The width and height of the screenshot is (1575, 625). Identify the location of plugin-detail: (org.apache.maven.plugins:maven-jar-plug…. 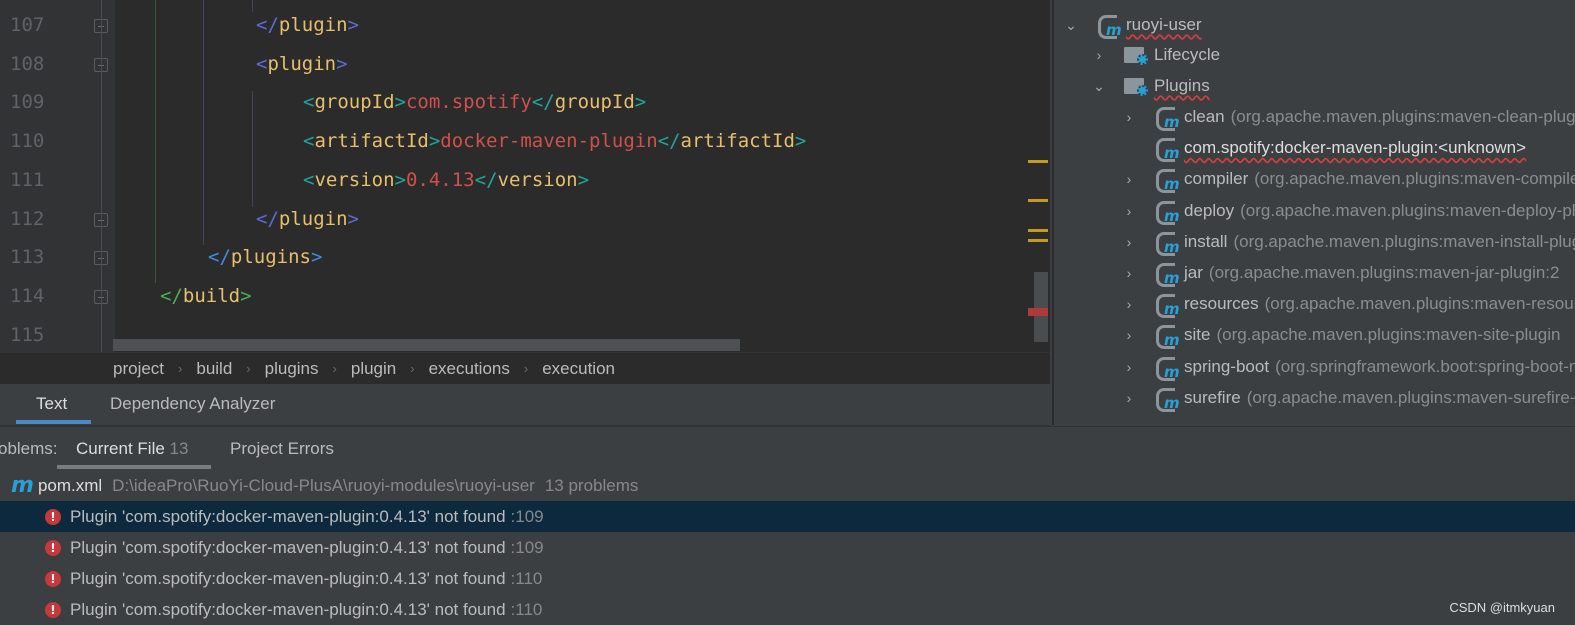
(1384, 272).